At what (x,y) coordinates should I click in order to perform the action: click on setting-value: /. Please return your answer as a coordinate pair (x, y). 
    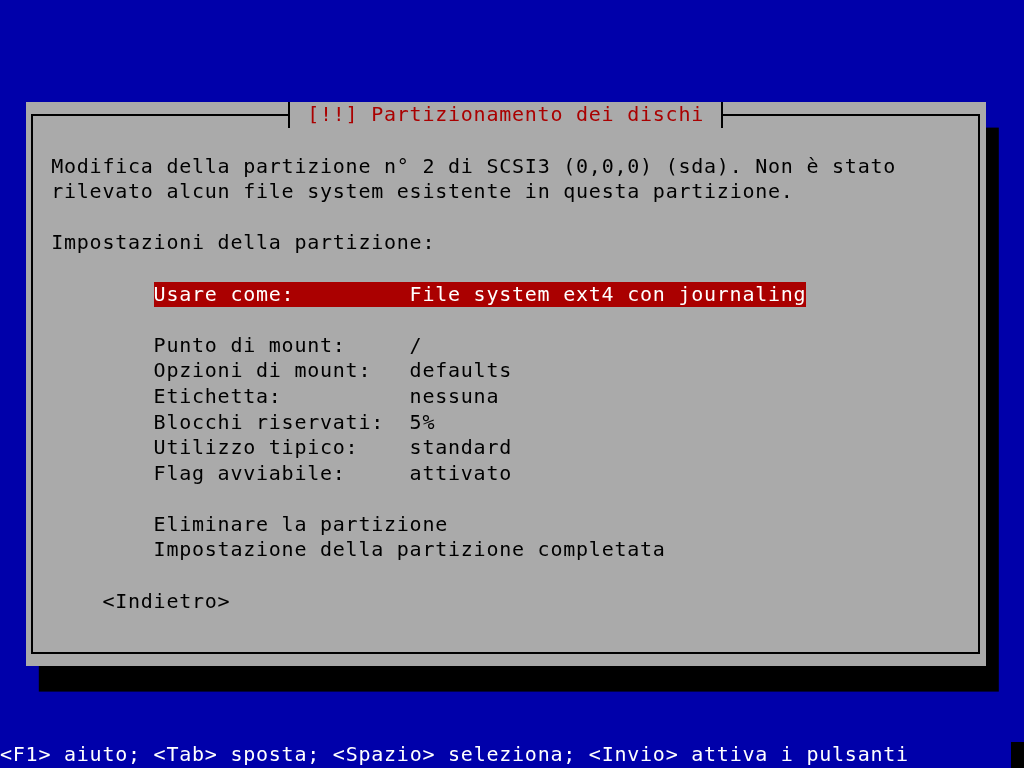
    Looking at the image, I should click on (416, 345).